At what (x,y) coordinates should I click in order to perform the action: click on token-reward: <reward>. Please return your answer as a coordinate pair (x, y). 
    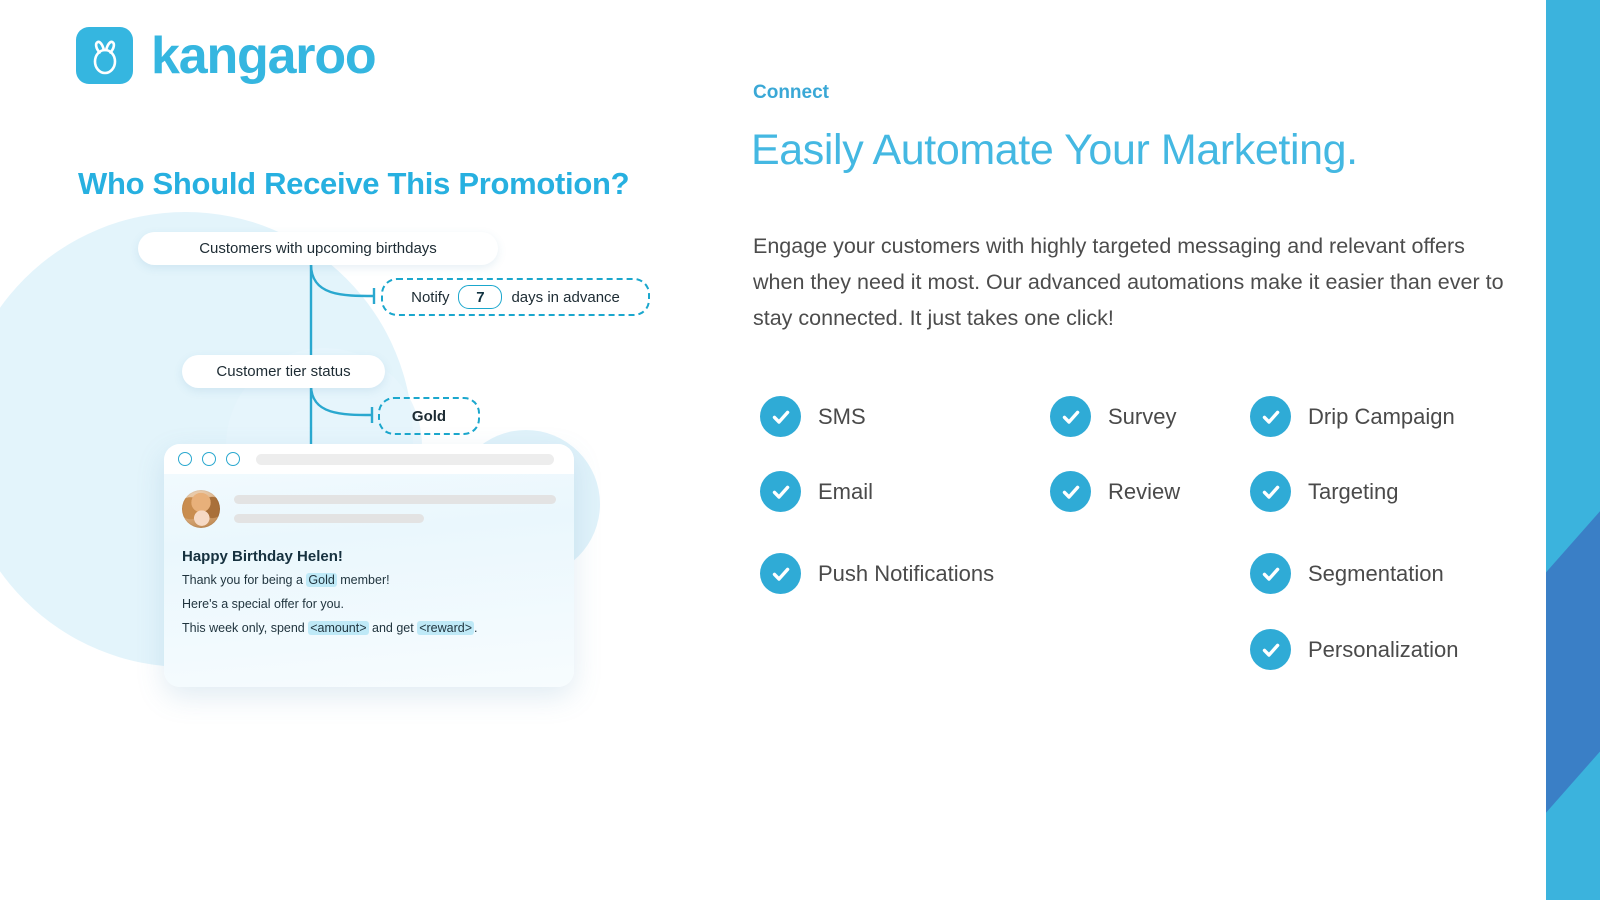
    Looking at the image, I should click on (445, 627).